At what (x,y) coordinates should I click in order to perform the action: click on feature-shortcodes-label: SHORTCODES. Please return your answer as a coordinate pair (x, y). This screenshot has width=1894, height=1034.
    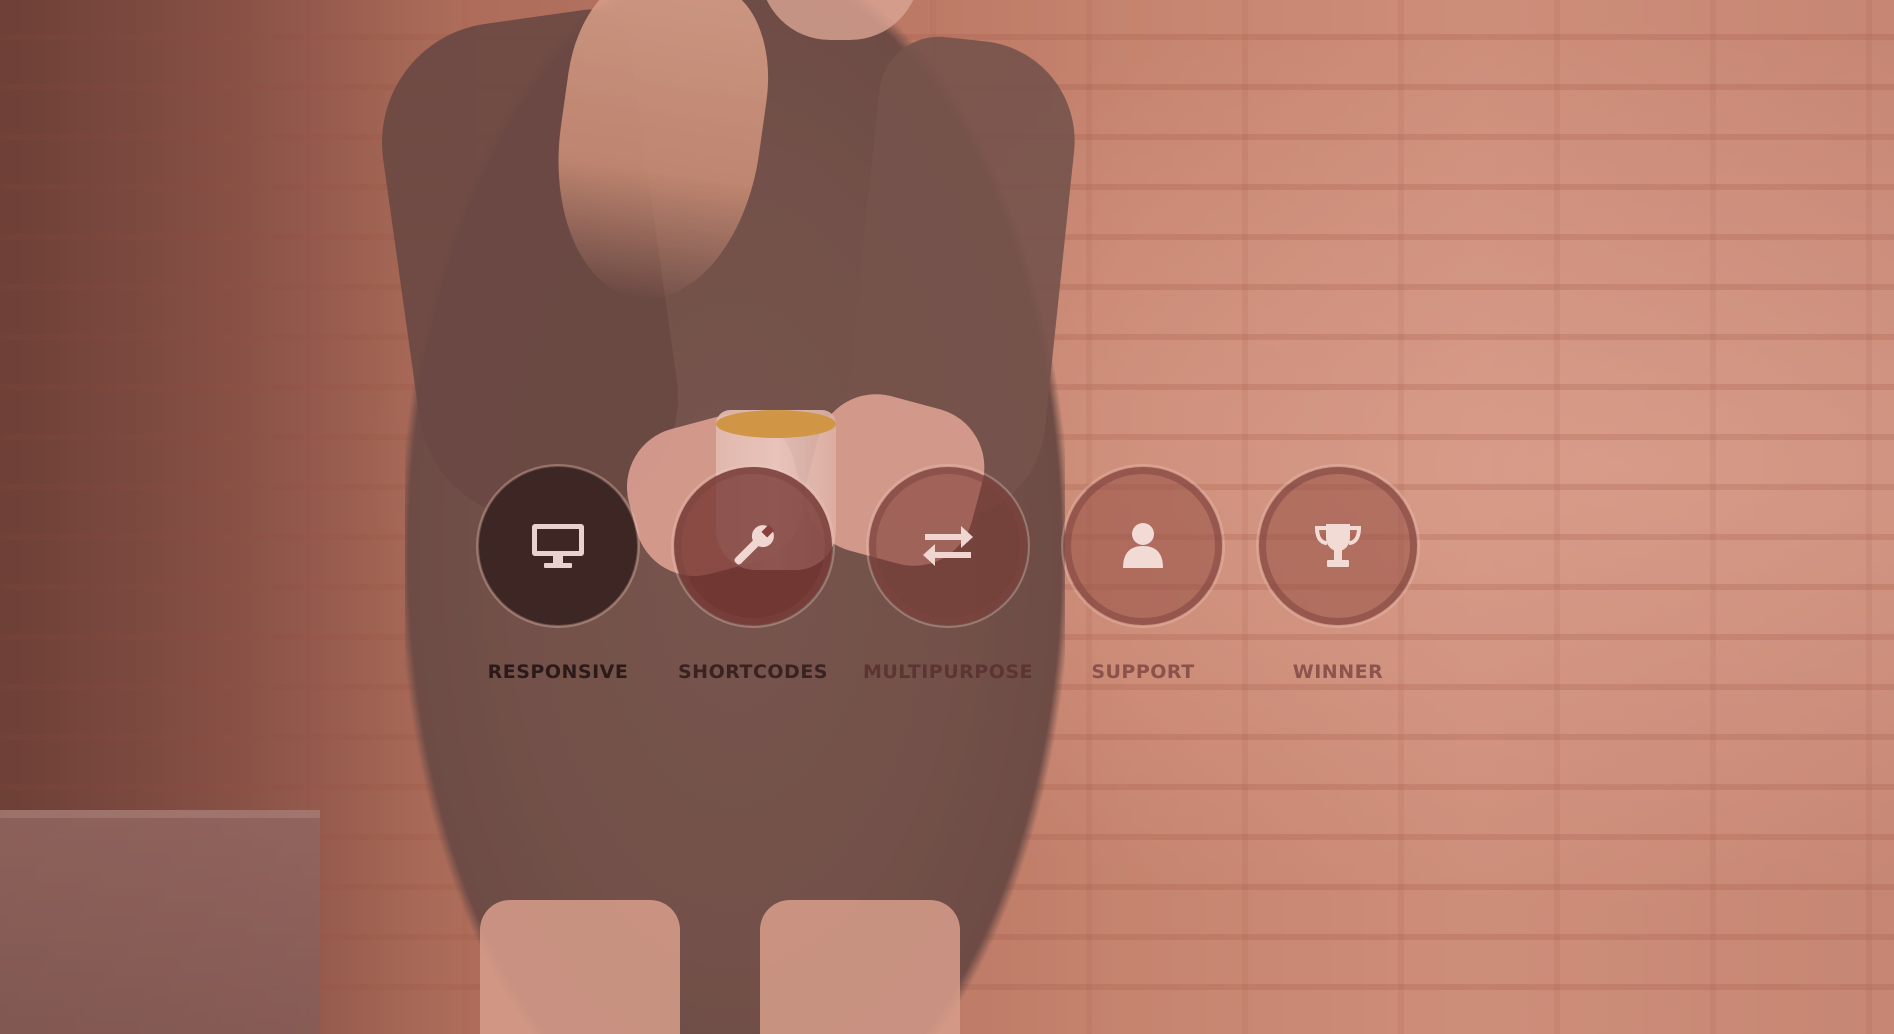
    Looking at the image, I should click on (752, 672).